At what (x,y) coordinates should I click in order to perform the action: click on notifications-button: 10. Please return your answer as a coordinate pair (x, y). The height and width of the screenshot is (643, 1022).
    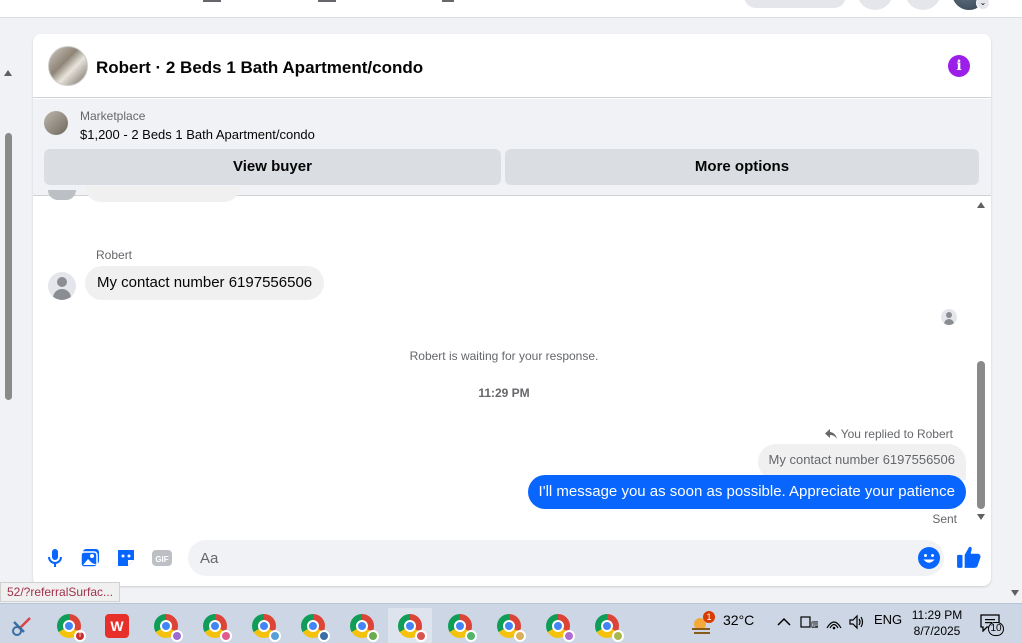
    Looking at the image, I should click on (993, 624).